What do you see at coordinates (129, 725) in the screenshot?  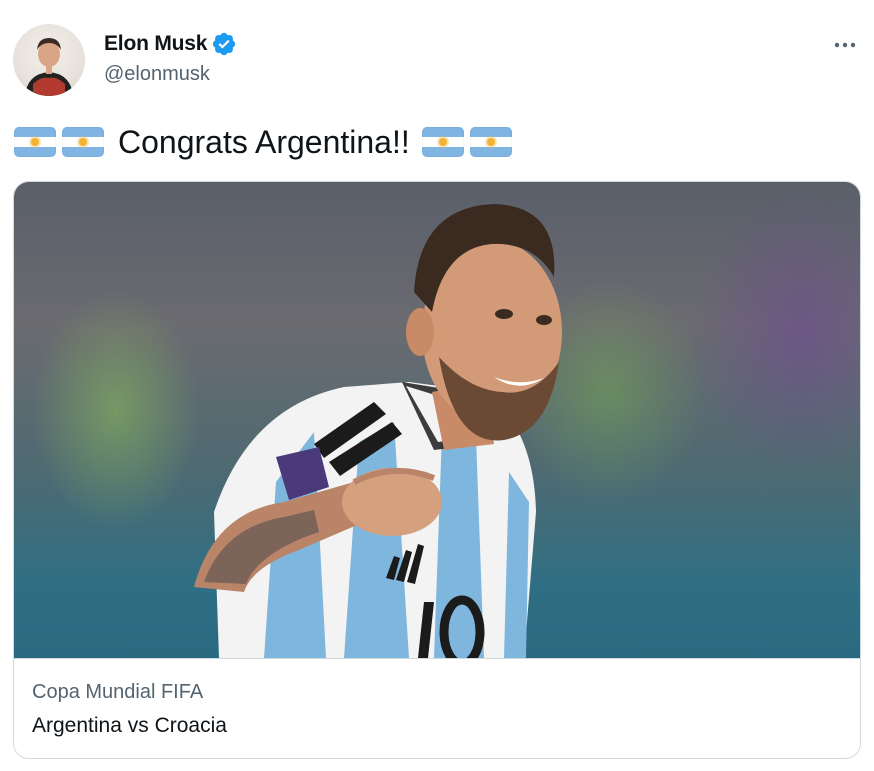 I see `card-title: Argentina vs Croacia` at bounding box center [129, 725].